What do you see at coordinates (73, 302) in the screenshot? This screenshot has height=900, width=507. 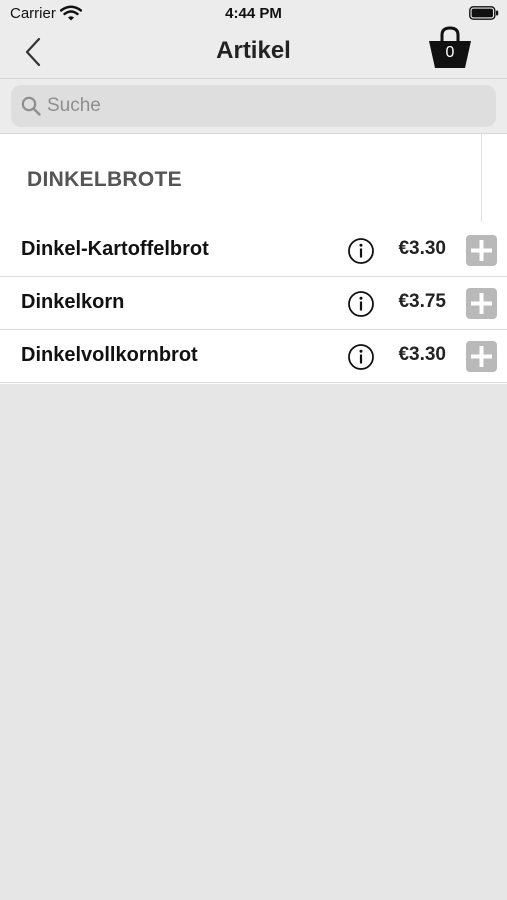 I see `item-name: Dinkelkorn` at bounding box center [73, 302].